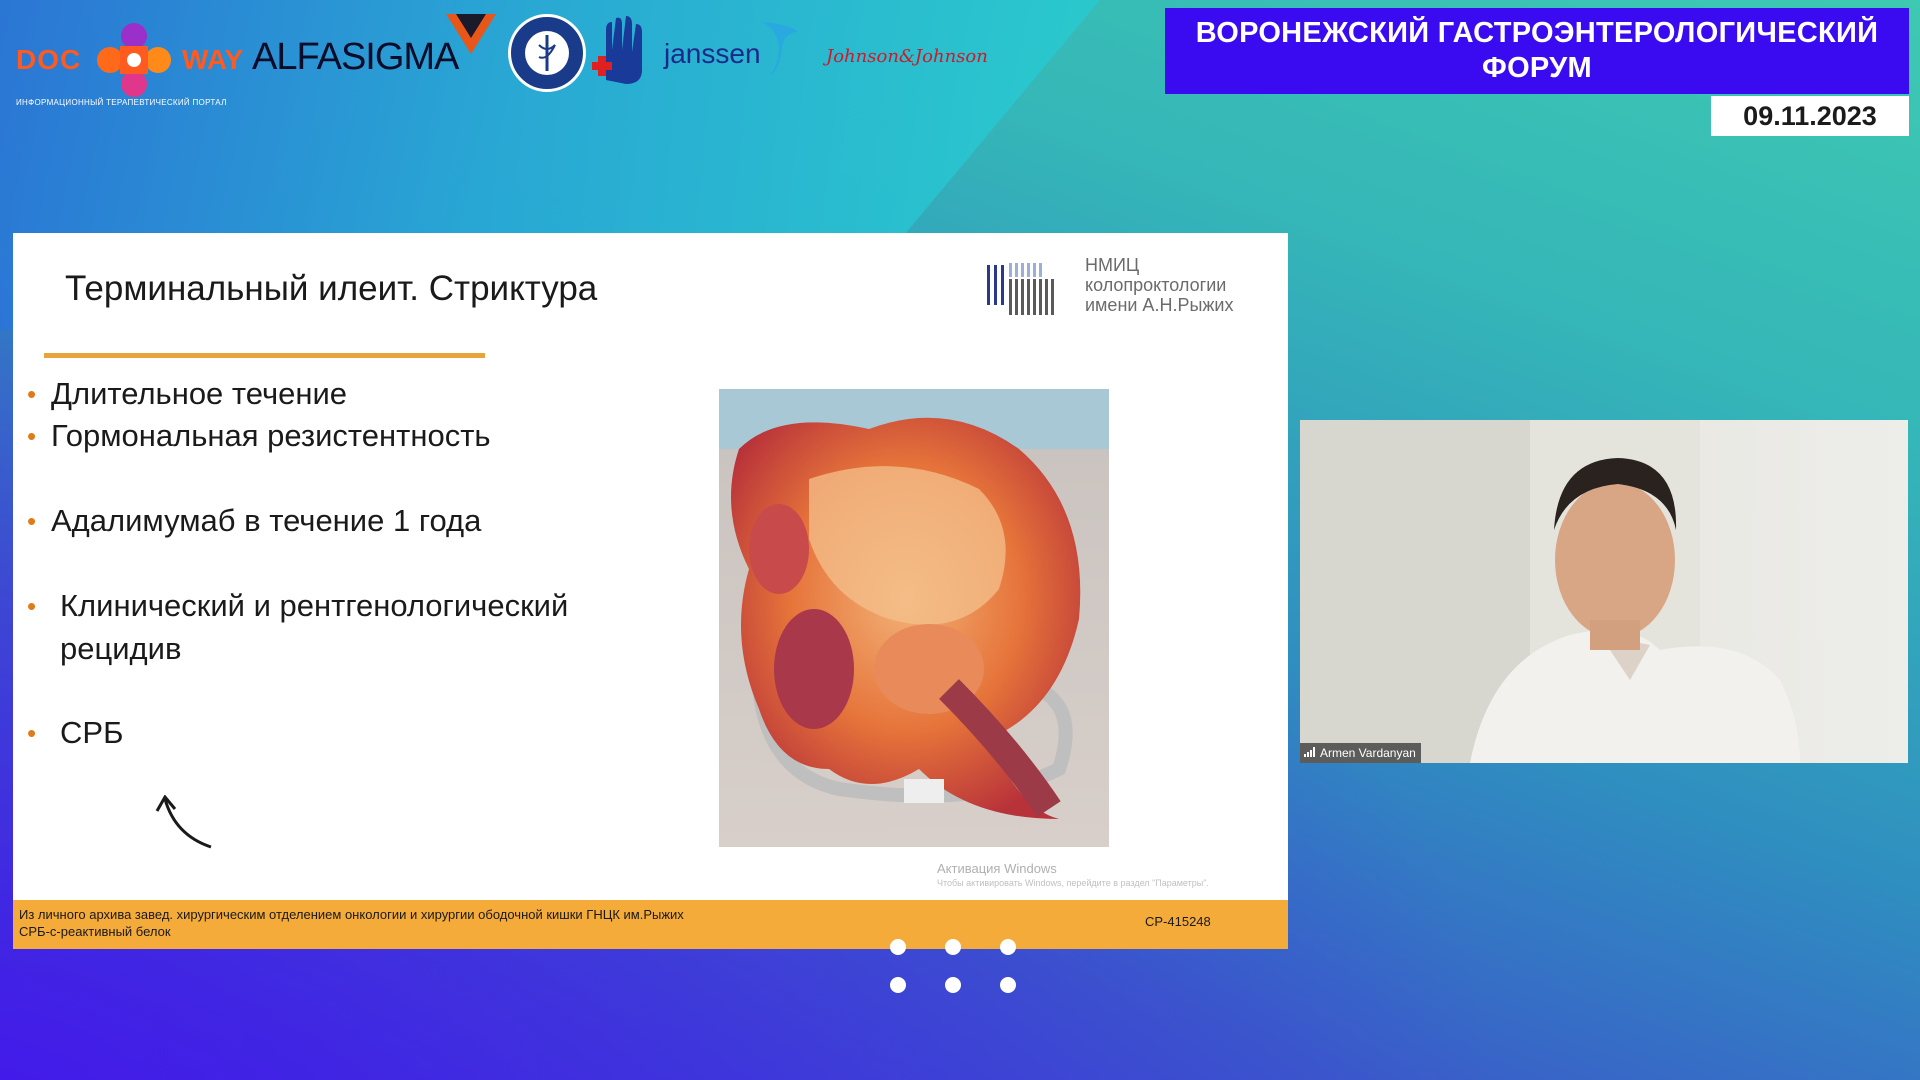 This screenshot has height=1080, width=1920. I want to click on up-left-arrow-icon, so click(183, 822).